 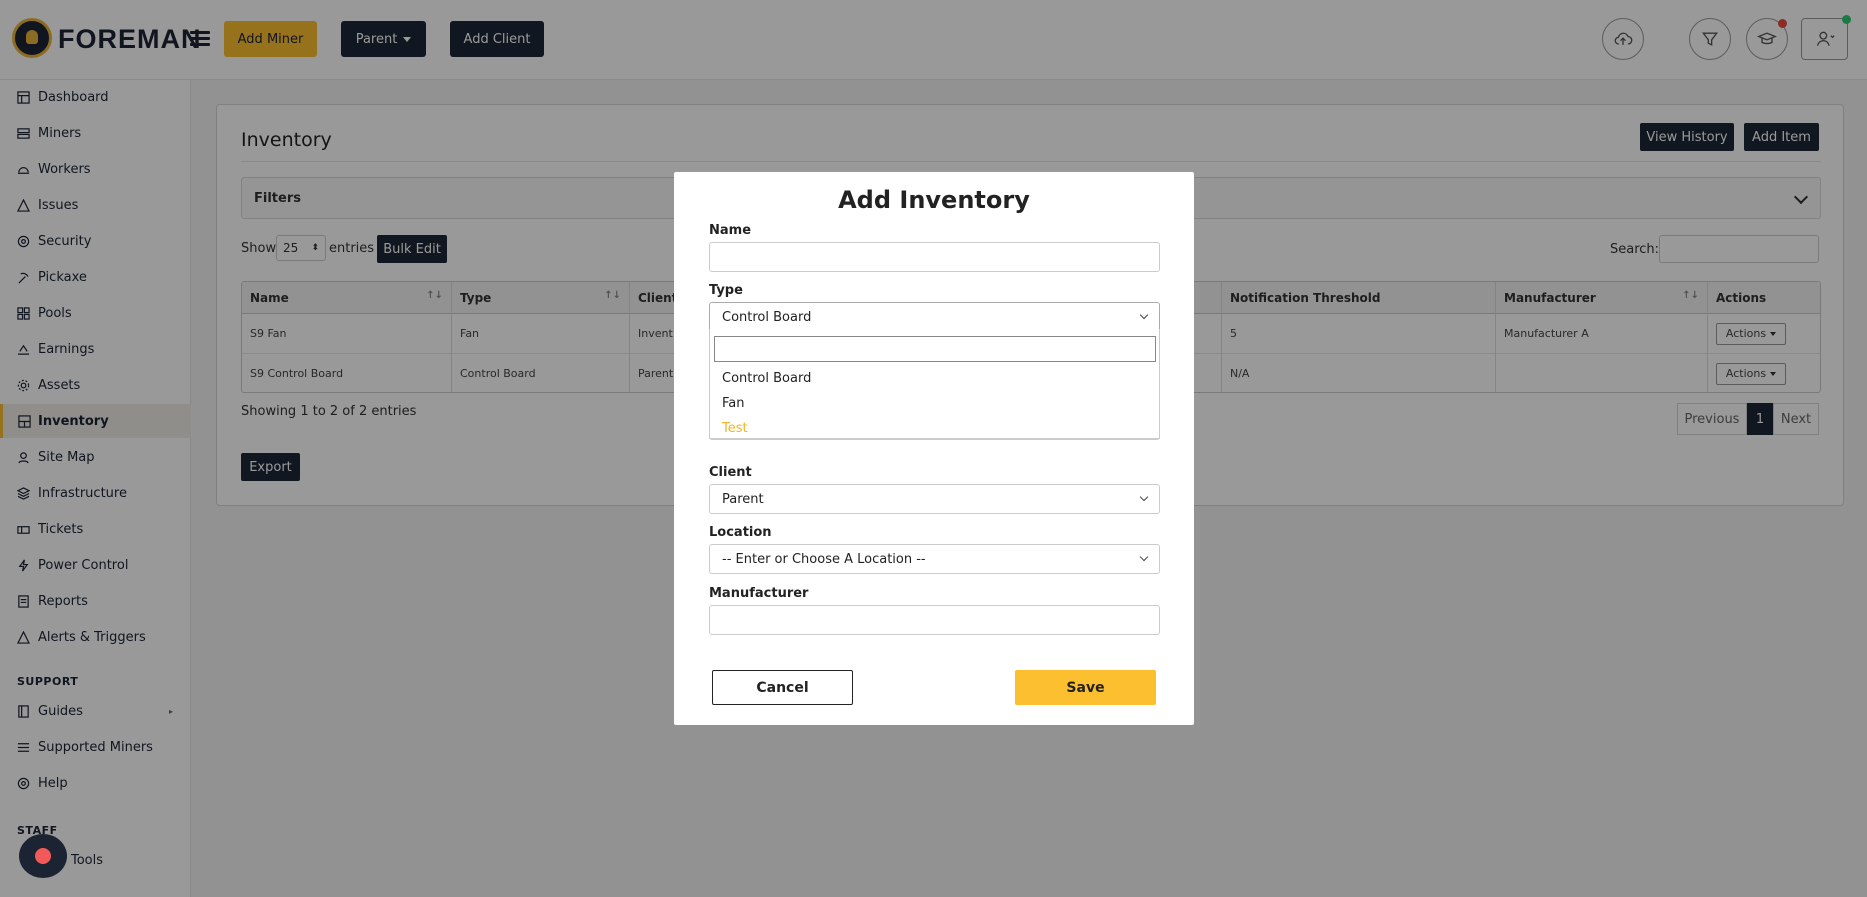 I want to click on name-label: Name, so click(x=730, y=230).